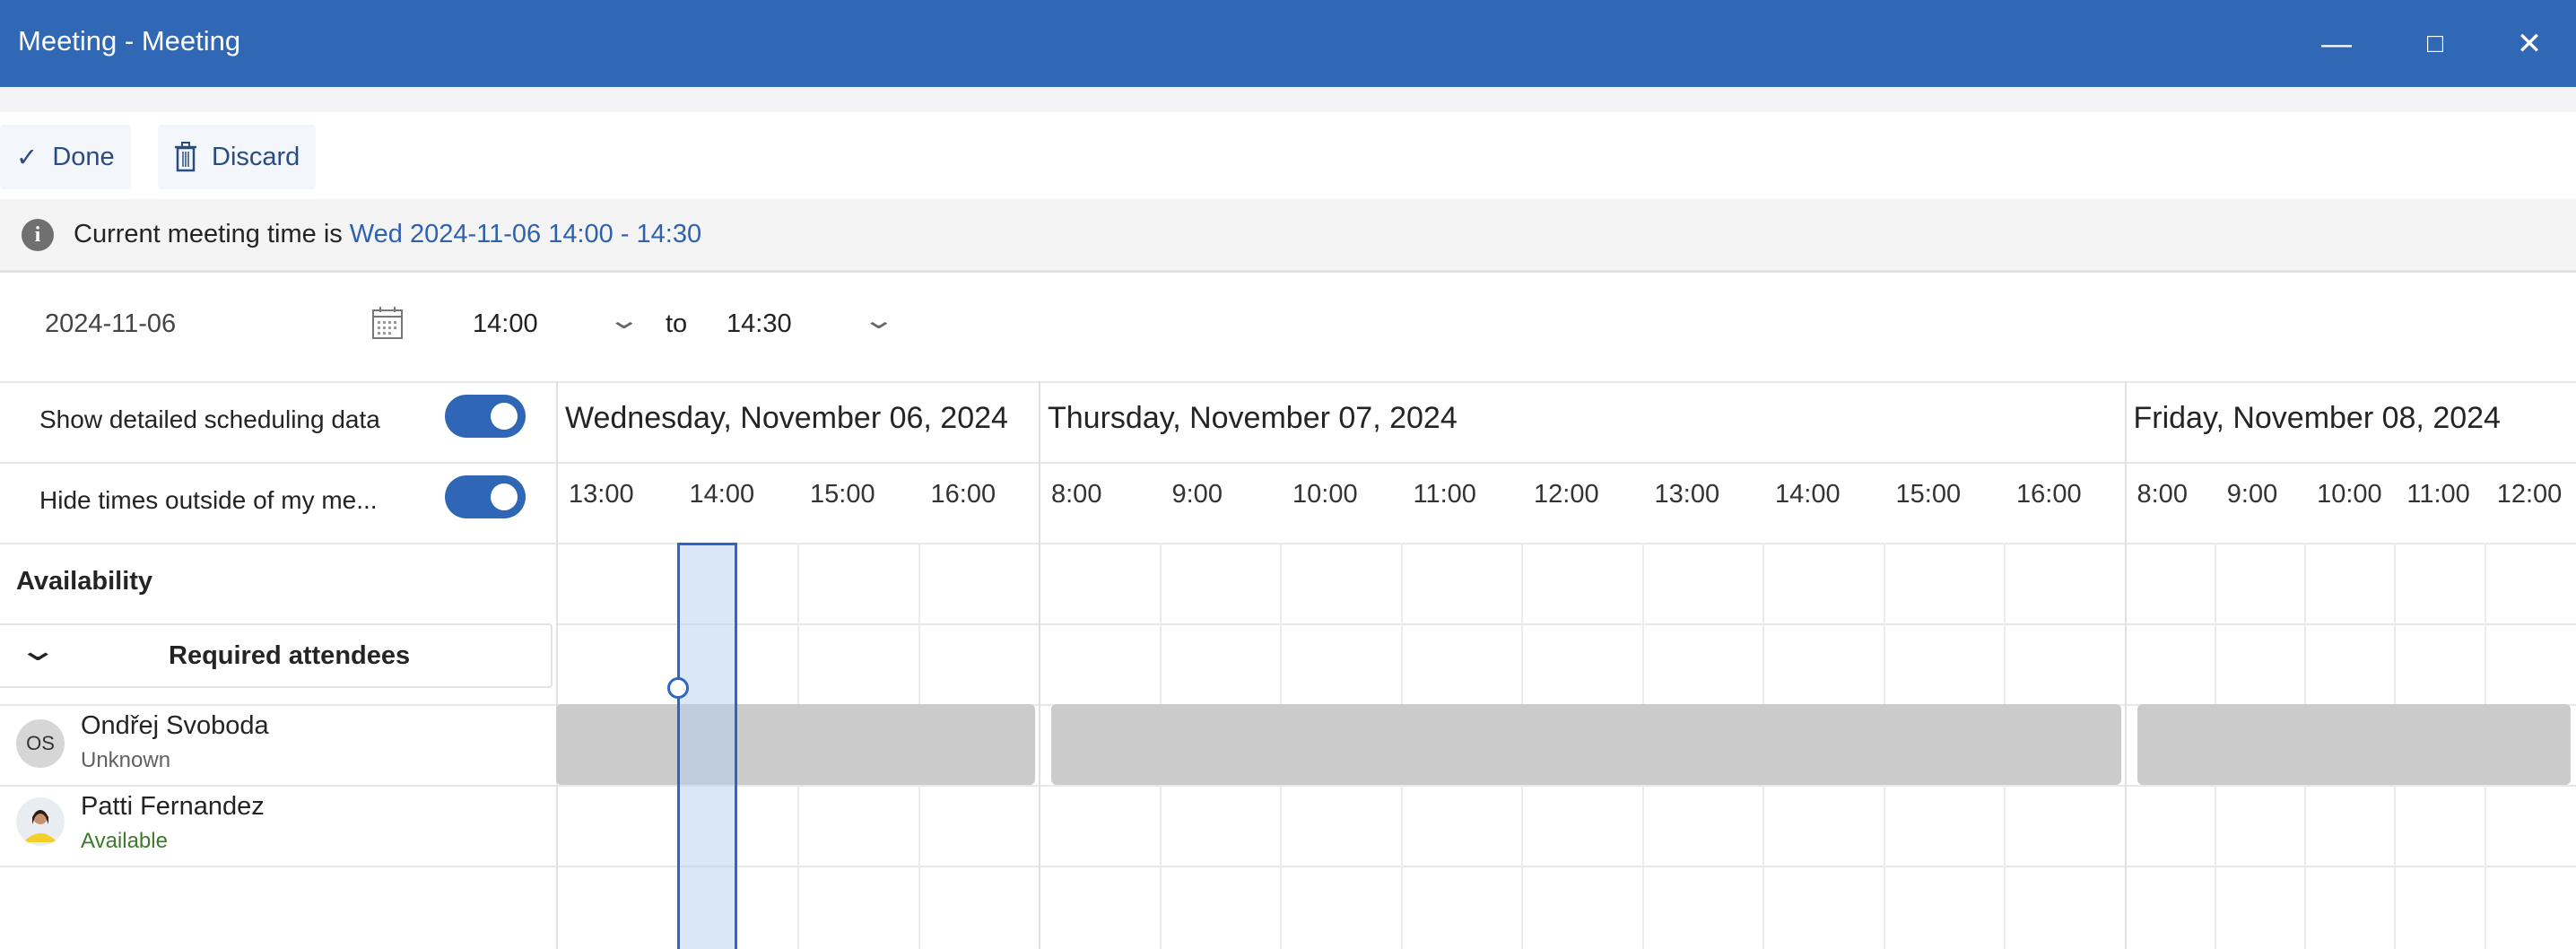 This screenshot has width=2576, height=949. I want to click on close-icon: ✕, so click(2529, 44).